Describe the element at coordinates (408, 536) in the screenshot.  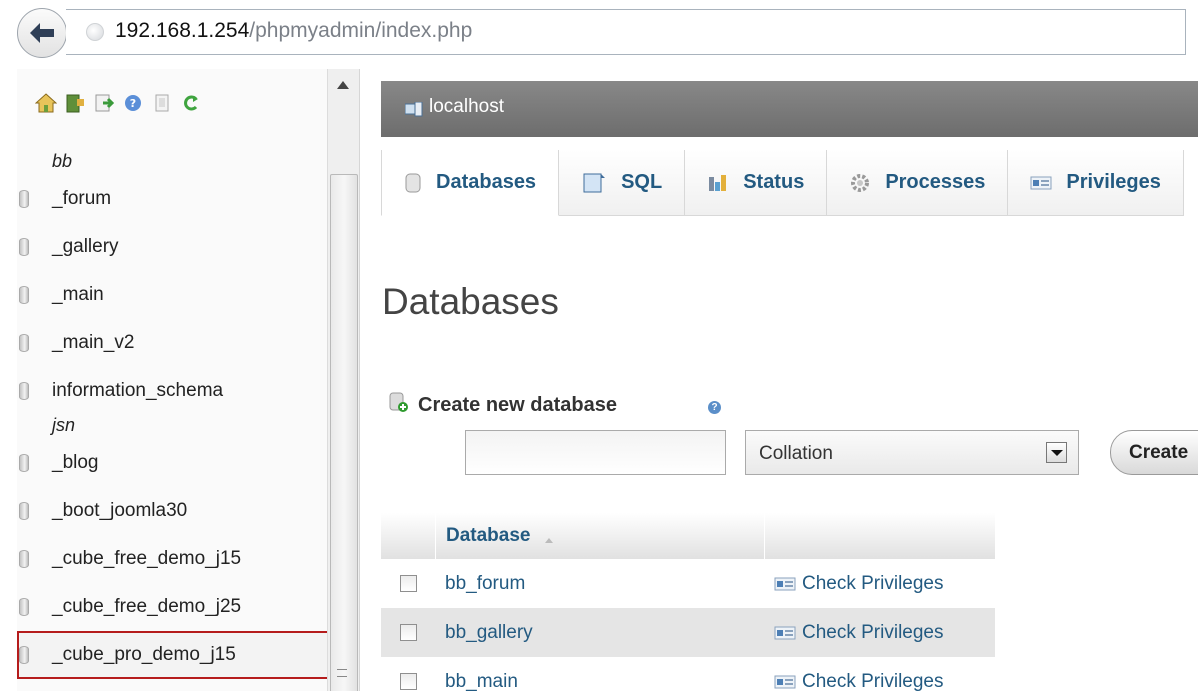
I see `header-checkbox-column` at that location.